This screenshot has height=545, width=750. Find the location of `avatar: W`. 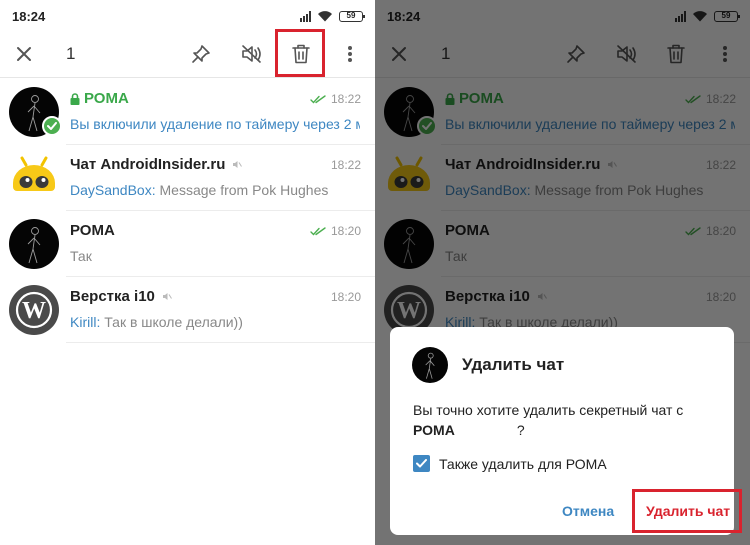

avatar: W is located at coordinates (34, 310).